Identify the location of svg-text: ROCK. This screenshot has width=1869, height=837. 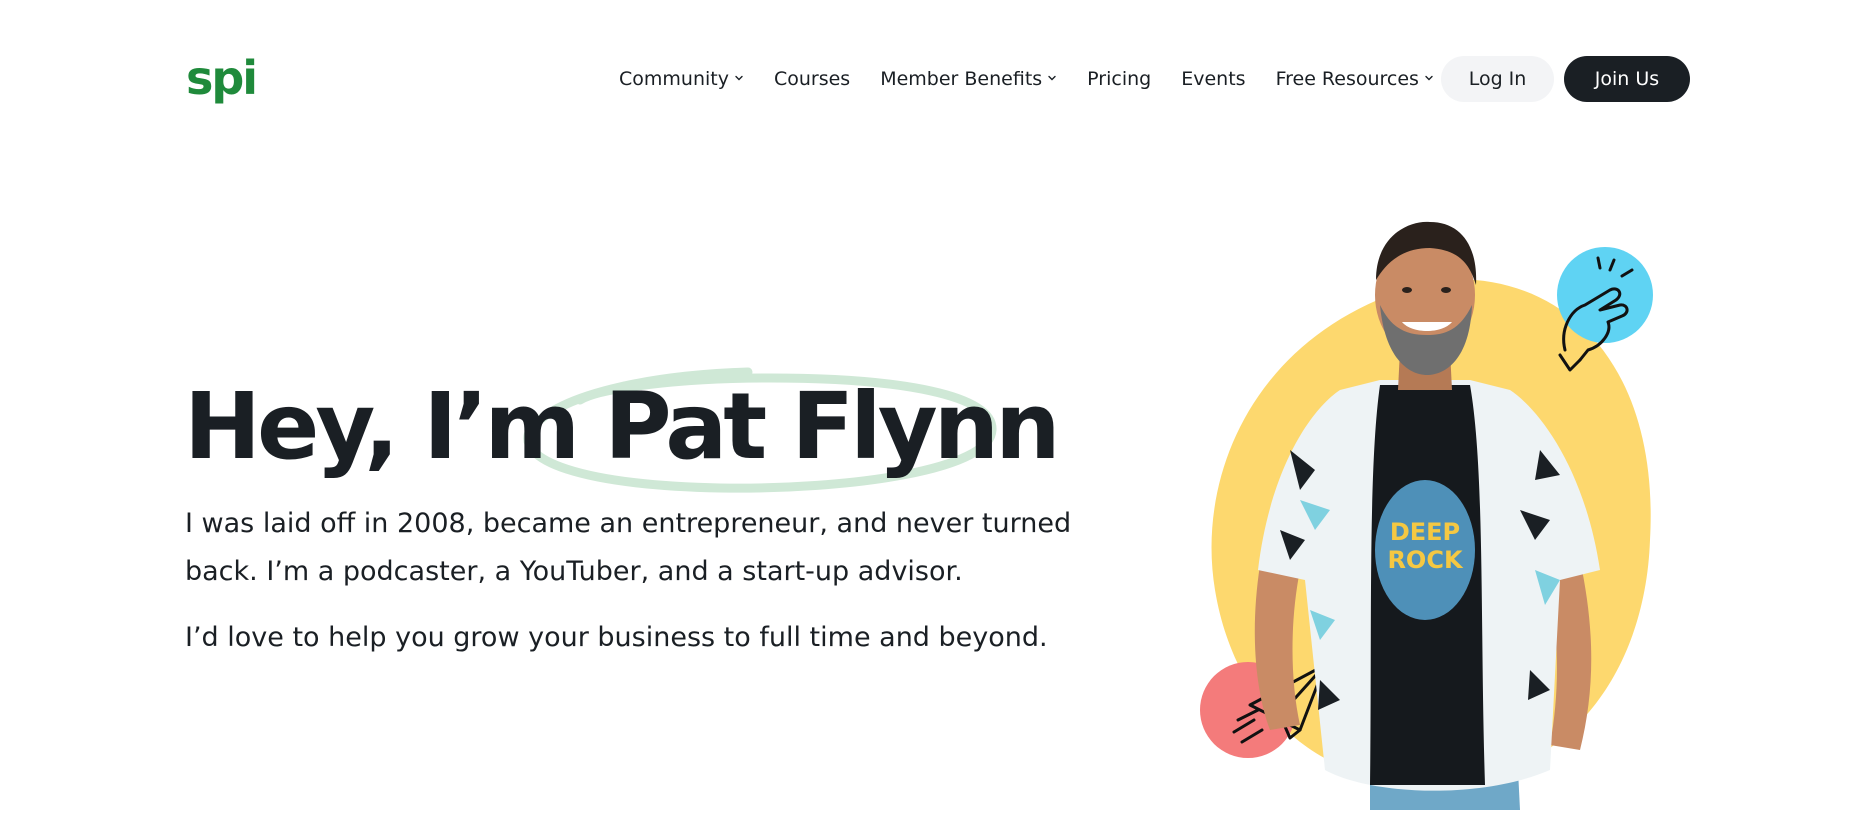
(1425, 560).